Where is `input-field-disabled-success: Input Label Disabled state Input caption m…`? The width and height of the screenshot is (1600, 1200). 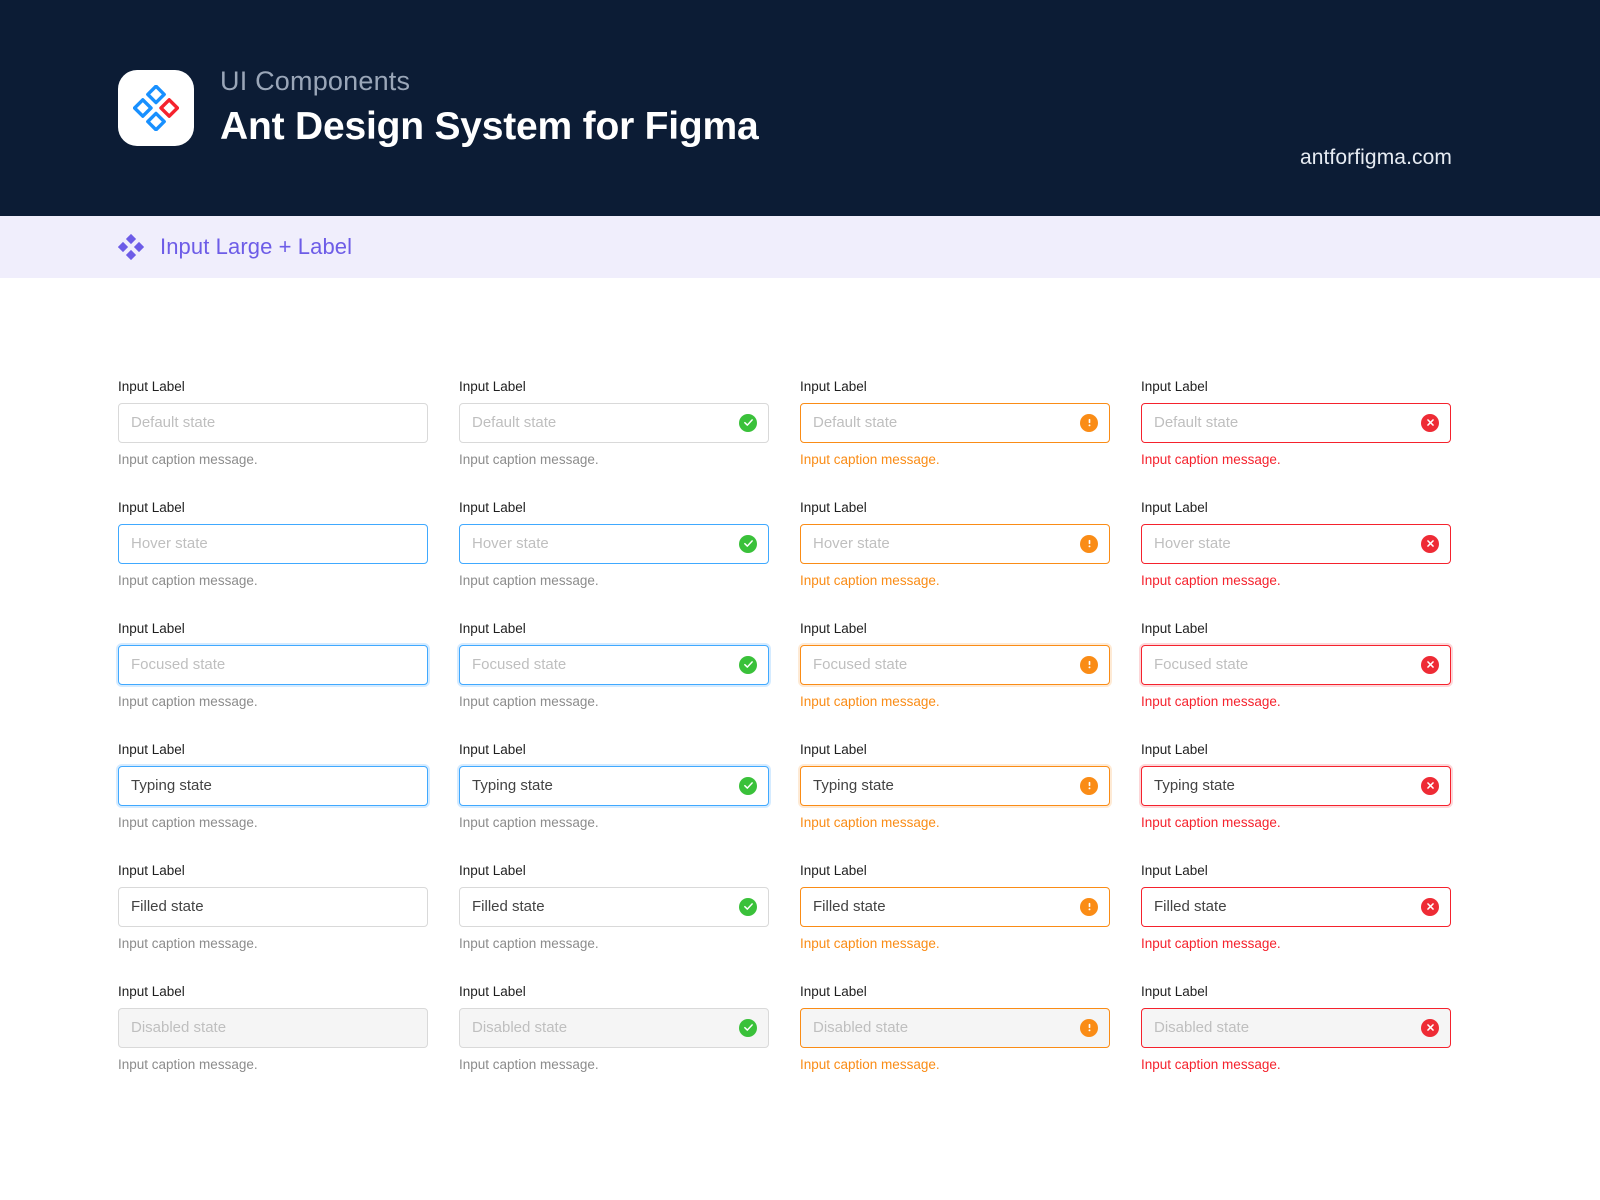 input-field-disabled-success: Input Label Disabled state Input caption m… is located at coordinates (614, 1028).